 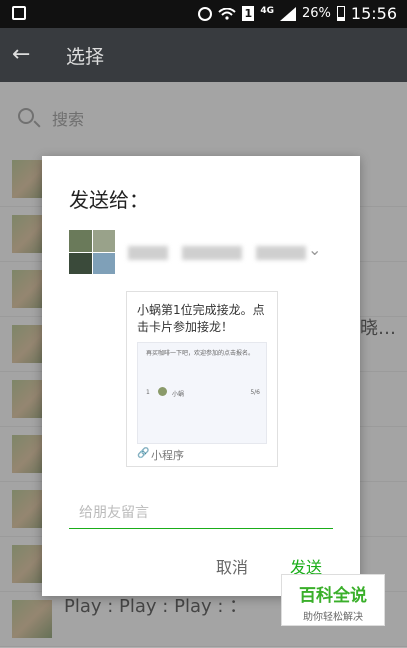 I want to click on image-notification-icon, so click(x=19, y=13).